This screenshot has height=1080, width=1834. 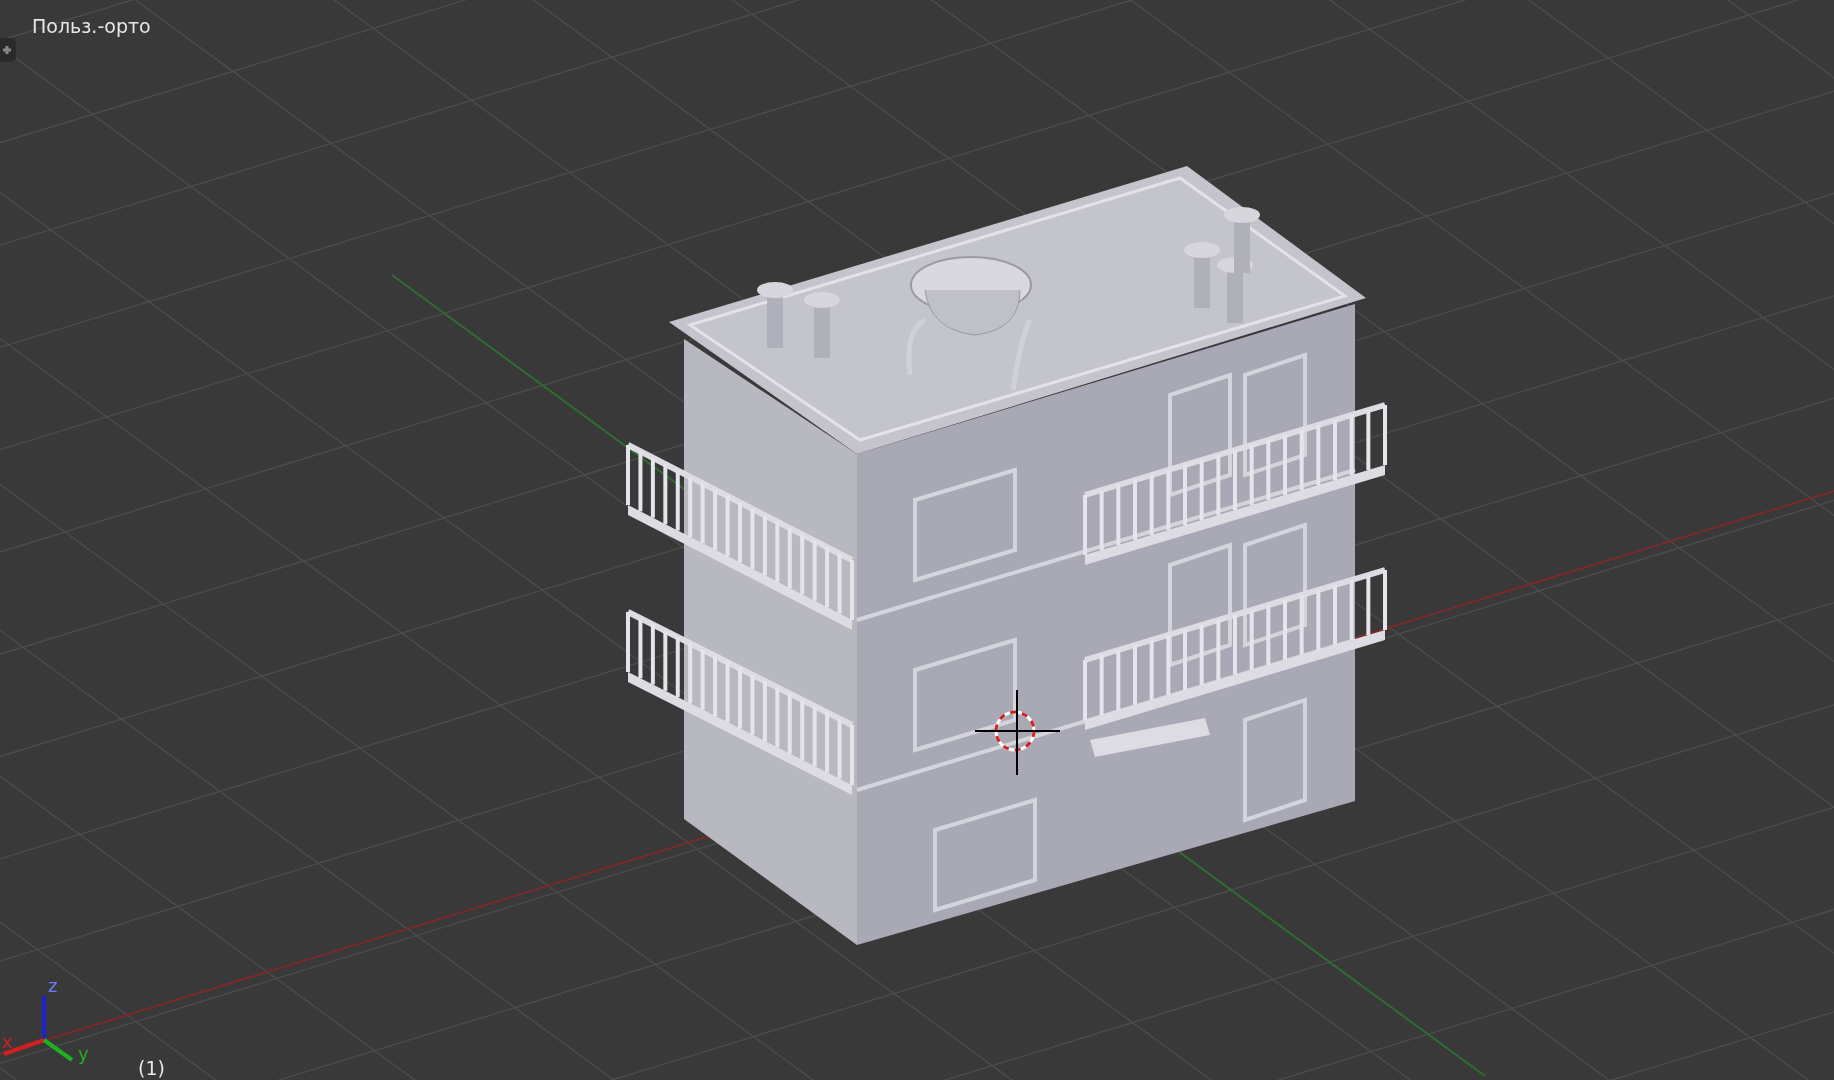 What do you see at coordinates (91, 26) in the screenshot?
I see `view-label: Польз.-орто` at bounding box center [91, 26].